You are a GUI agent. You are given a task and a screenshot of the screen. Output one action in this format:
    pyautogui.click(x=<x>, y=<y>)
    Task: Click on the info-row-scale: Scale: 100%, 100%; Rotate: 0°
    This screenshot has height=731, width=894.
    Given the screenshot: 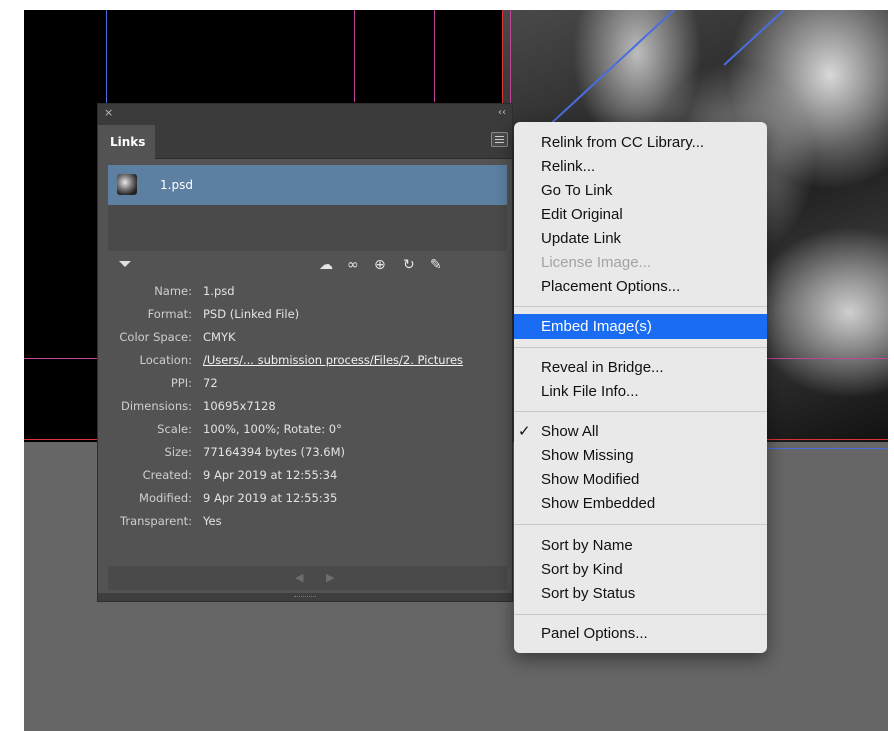 What is the action you would take?
    pyautogui.click(x=305, y=429)
    